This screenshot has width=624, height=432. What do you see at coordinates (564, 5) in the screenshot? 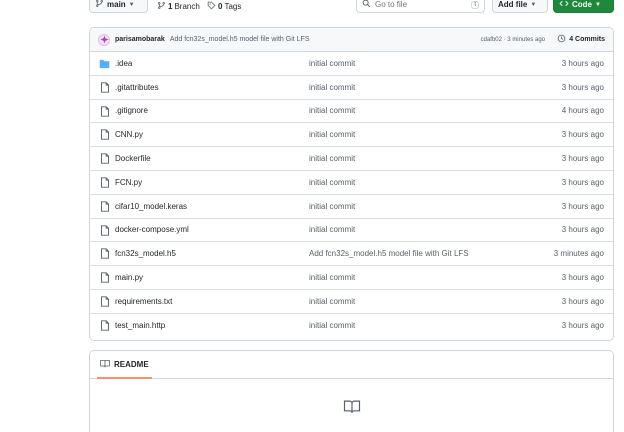
I see `code-icon` at bounding box center [564, 5].